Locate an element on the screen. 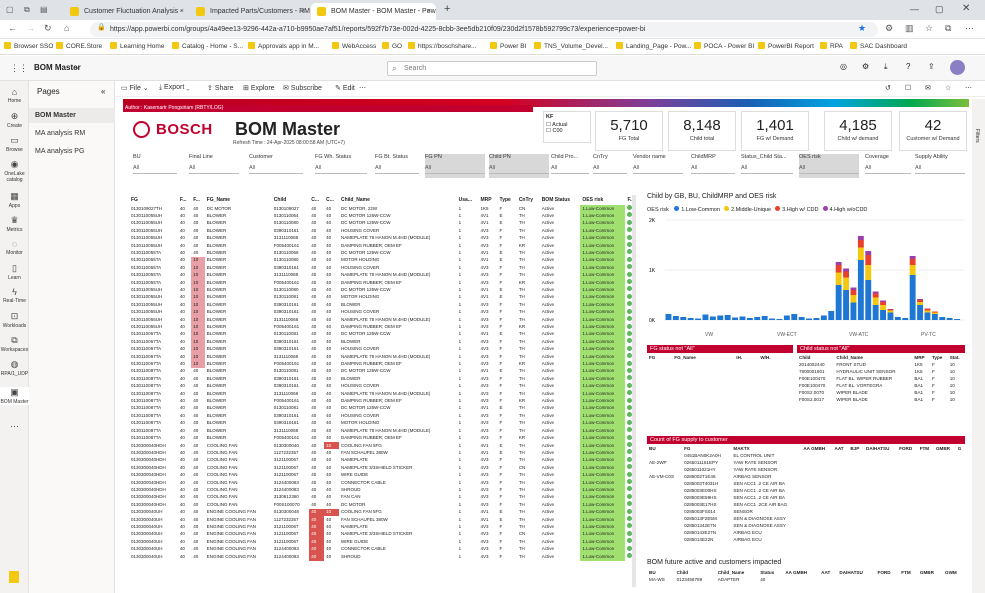 The height and width of the screenshot is (593, 985). column-header: AA GMBH is located at coordinates (801, 572).